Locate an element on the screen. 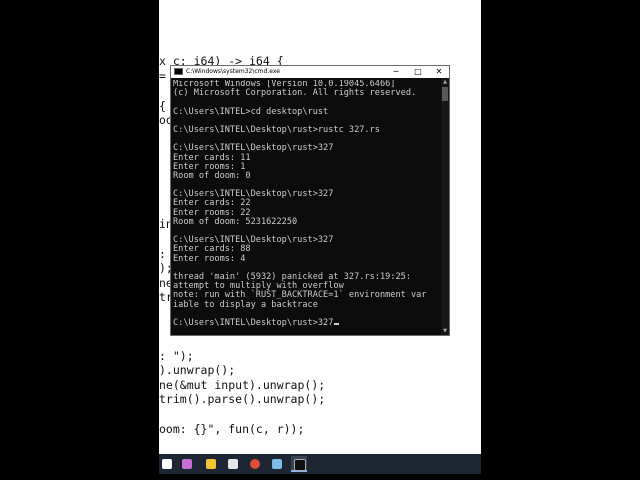 The height and width of the screenshot is (480, 640). maximize-button: □ is located at coordinates (418, 72).